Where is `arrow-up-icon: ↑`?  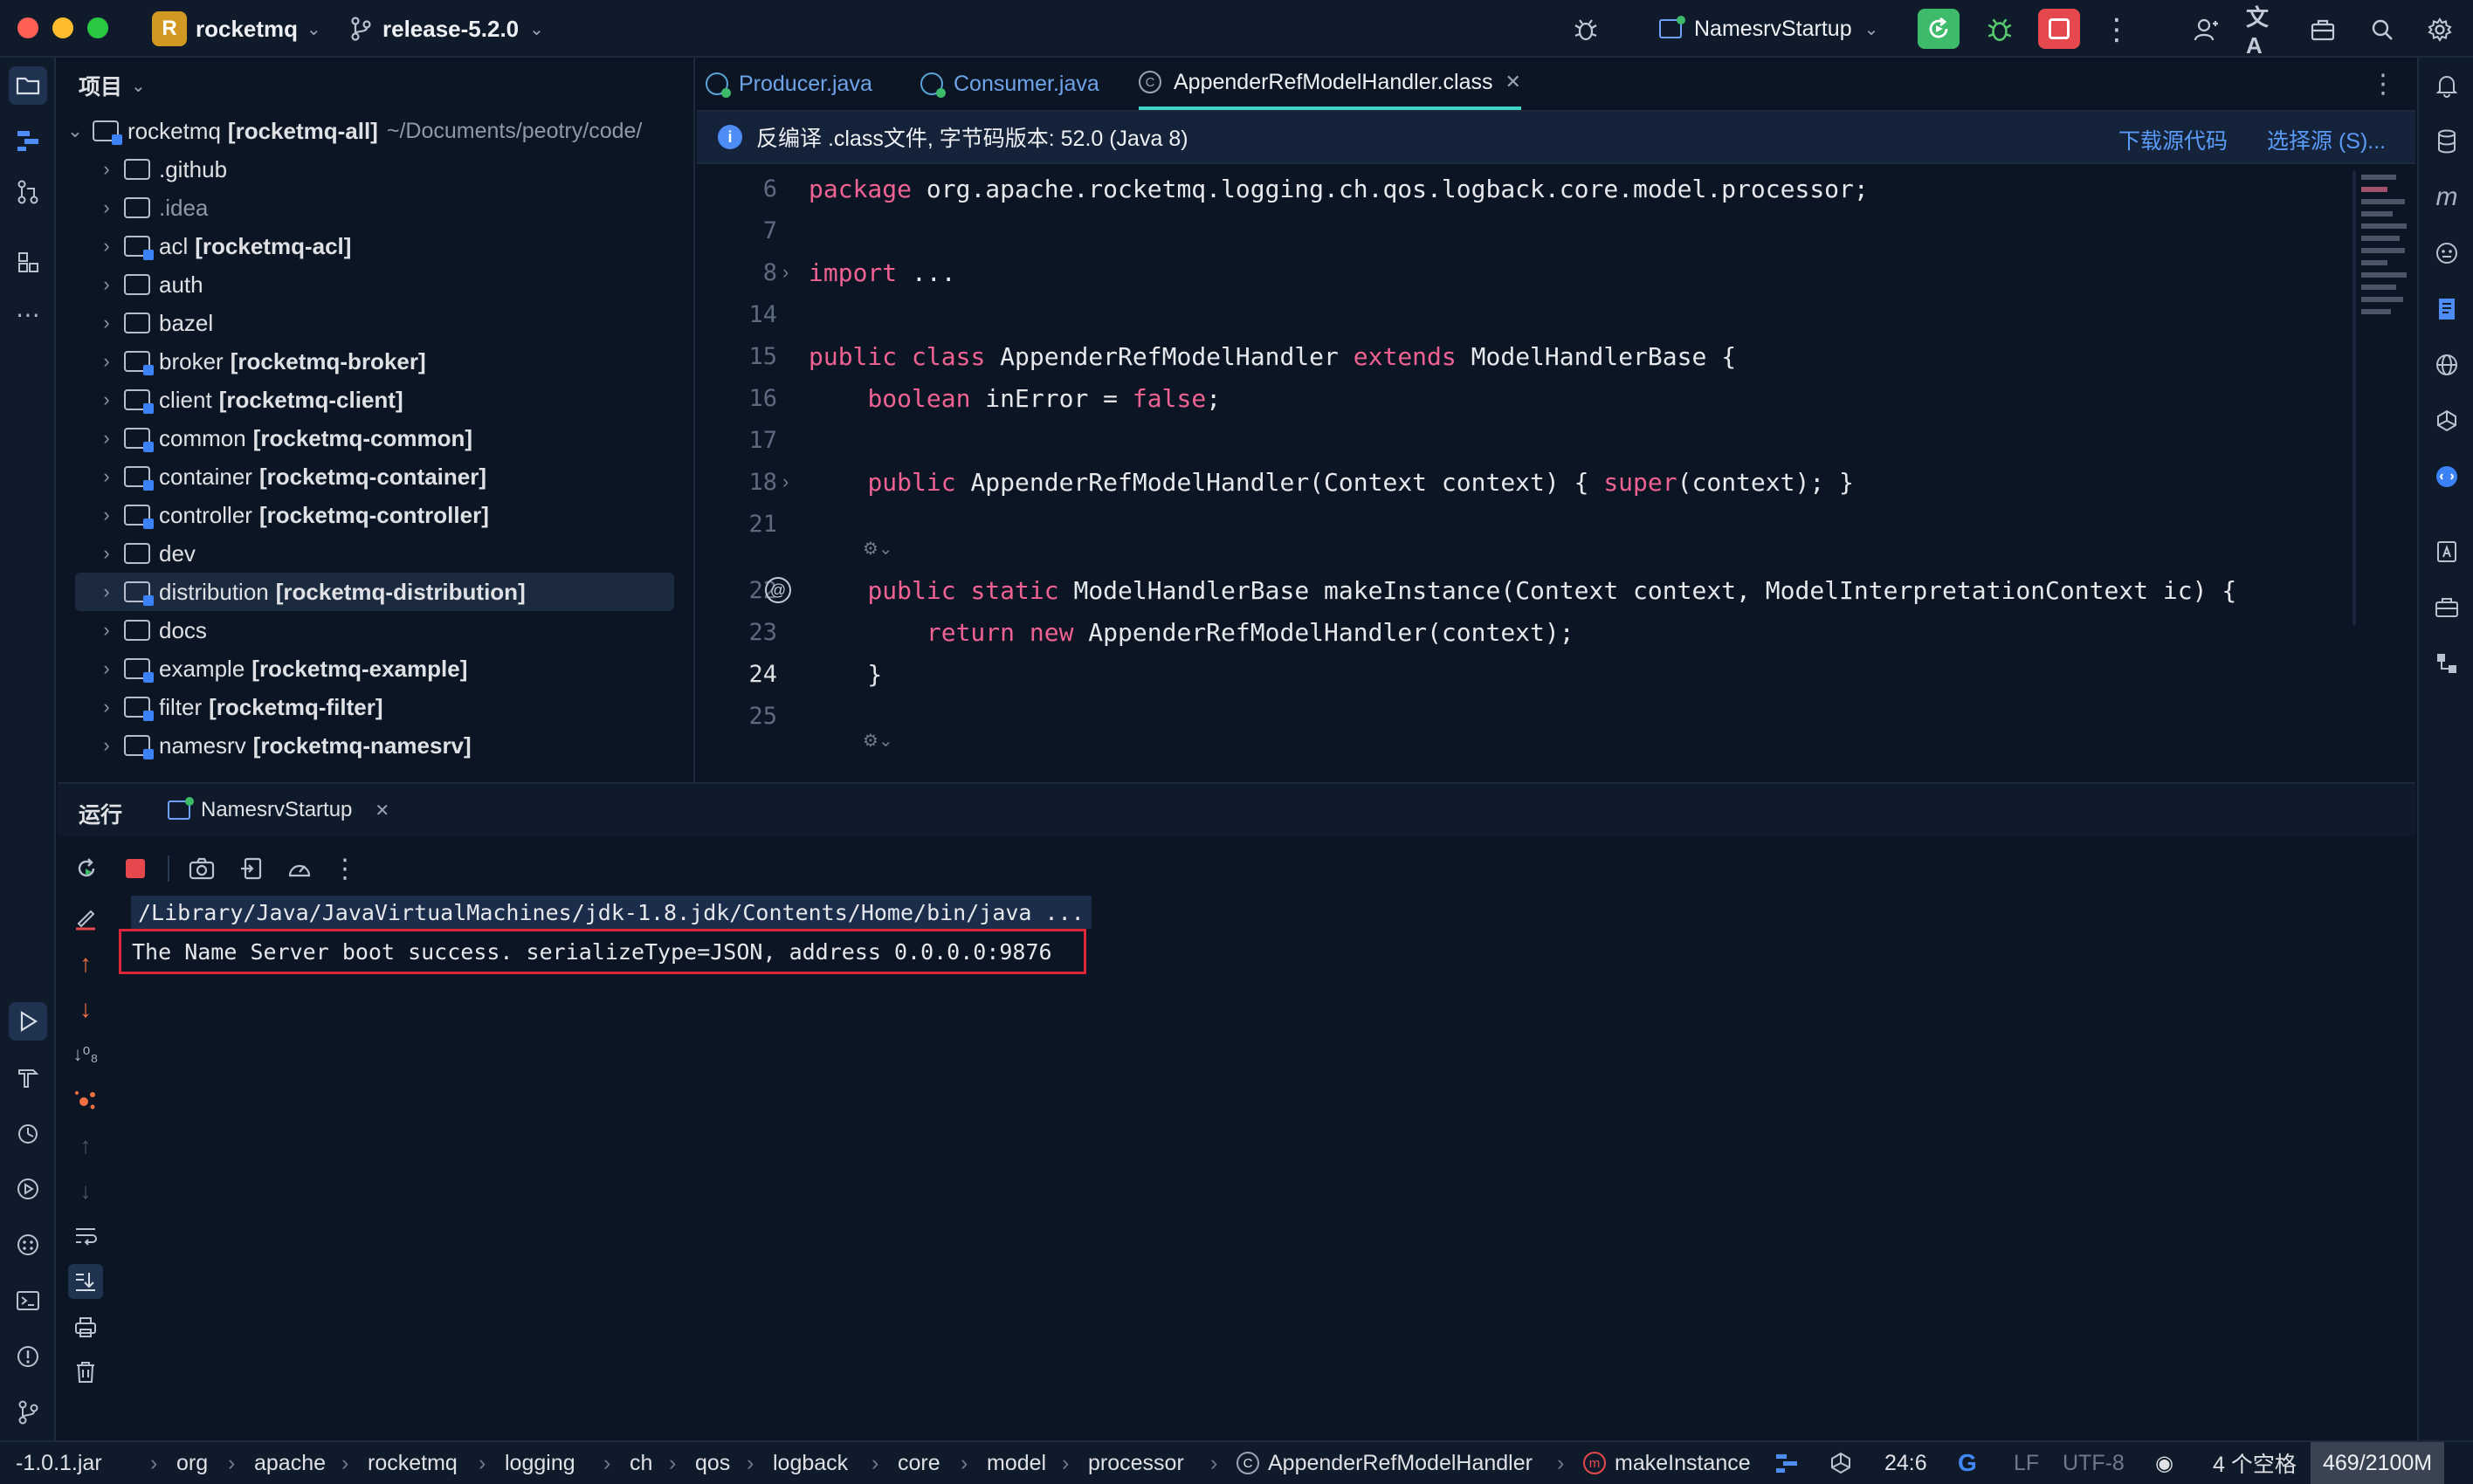 arrow-up-icon: ↑ is located at coordinates (86, 963).